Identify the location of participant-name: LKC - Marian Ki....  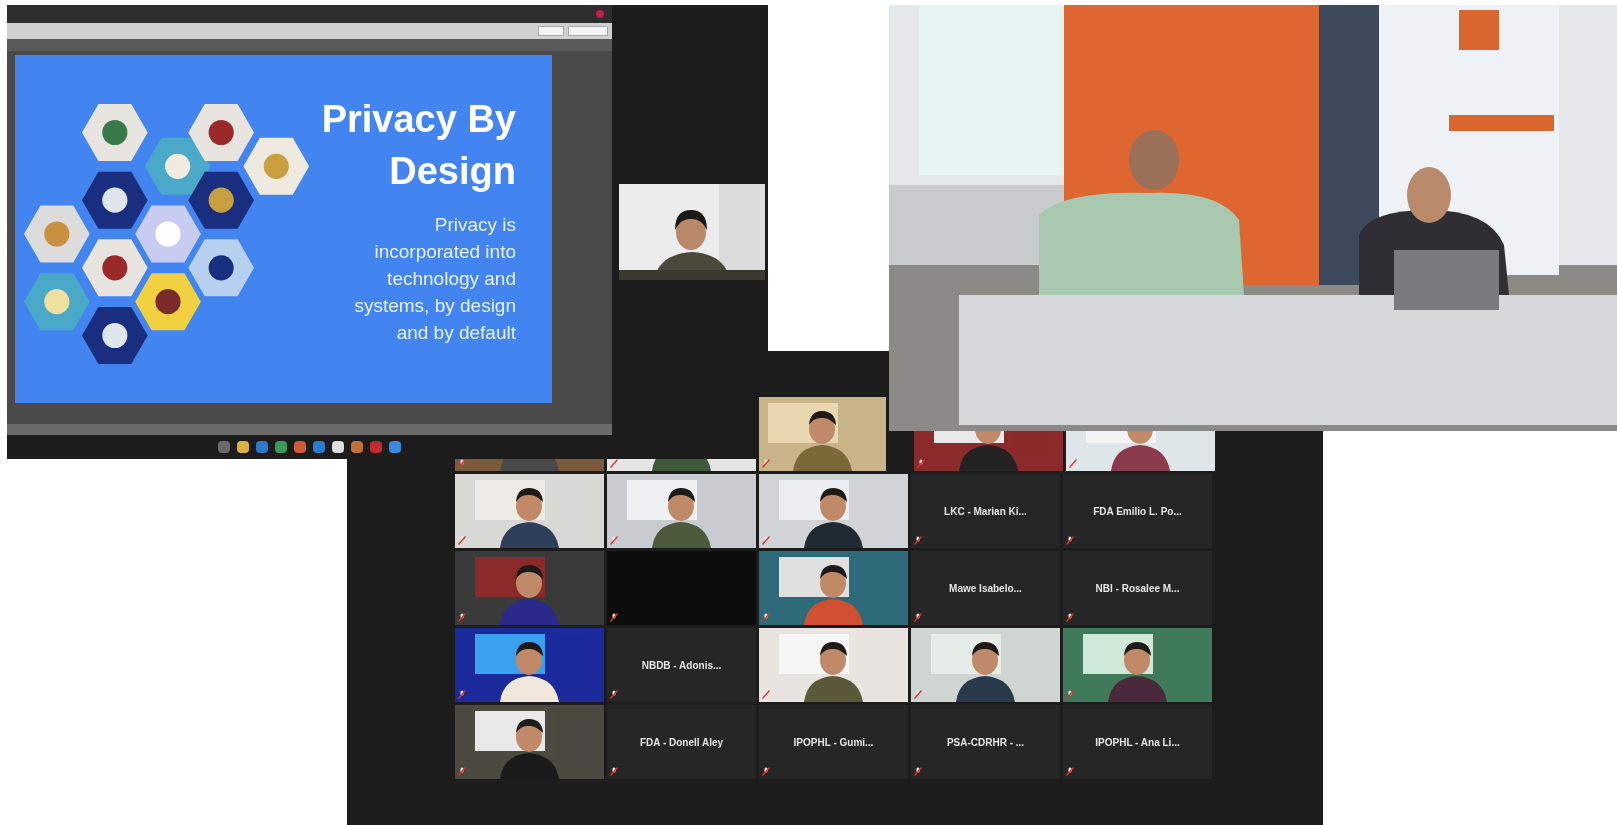
(985, 511).